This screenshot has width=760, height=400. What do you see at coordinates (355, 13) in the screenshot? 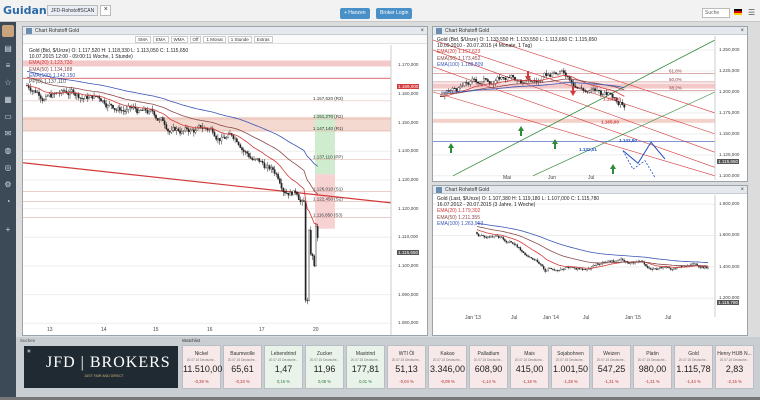
I see `premium-button: + Hanzen` at bounding box center [355, 13].